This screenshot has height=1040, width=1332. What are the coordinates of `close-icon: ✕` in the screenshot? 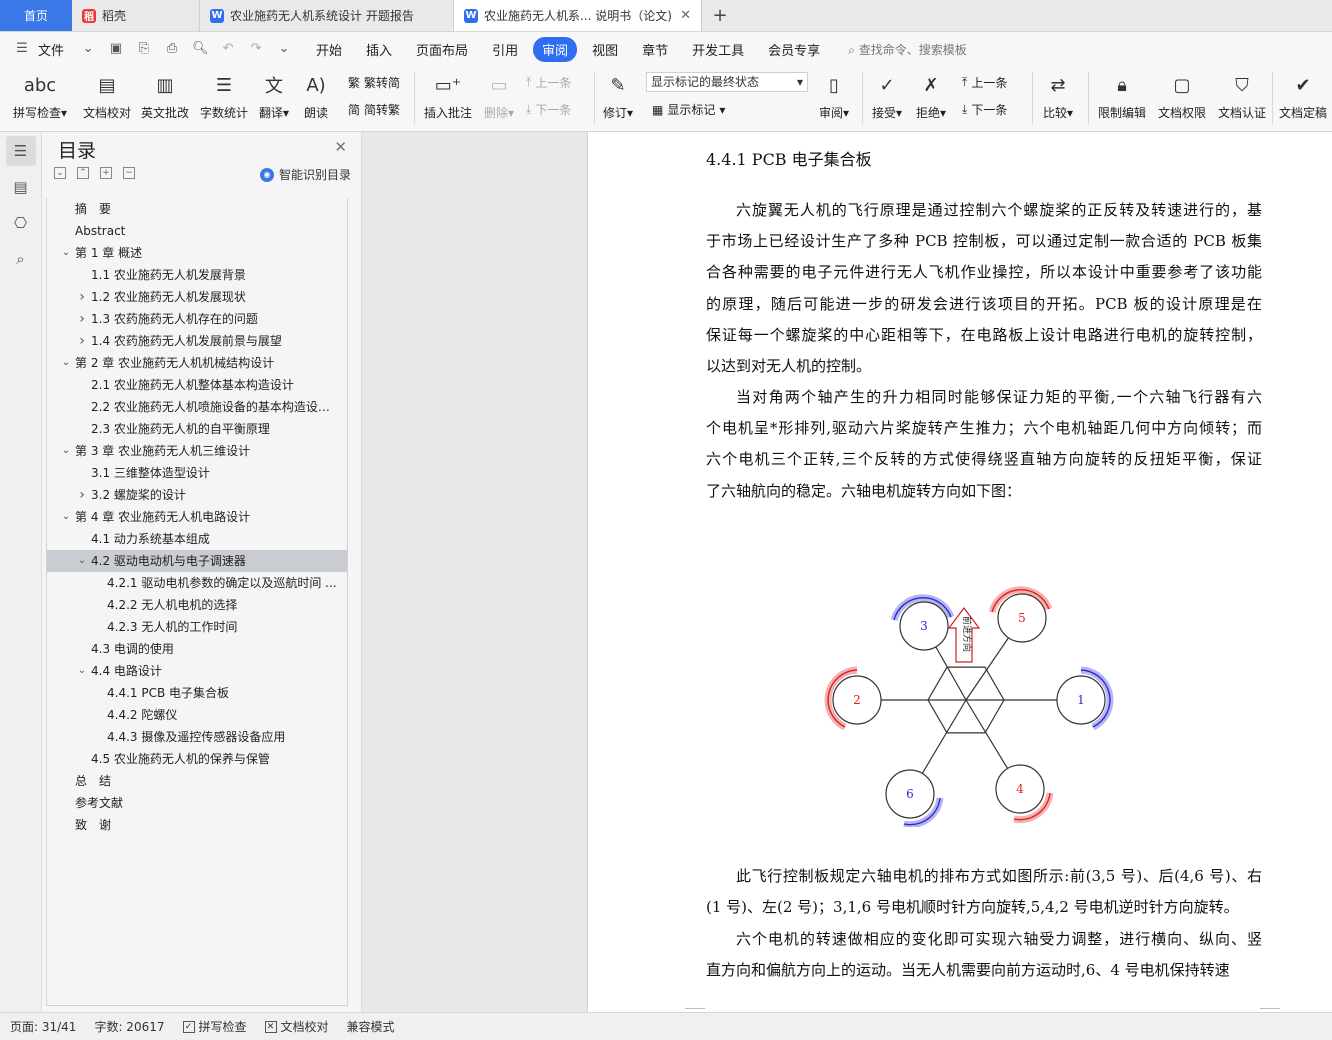 It's located at (340, 147).